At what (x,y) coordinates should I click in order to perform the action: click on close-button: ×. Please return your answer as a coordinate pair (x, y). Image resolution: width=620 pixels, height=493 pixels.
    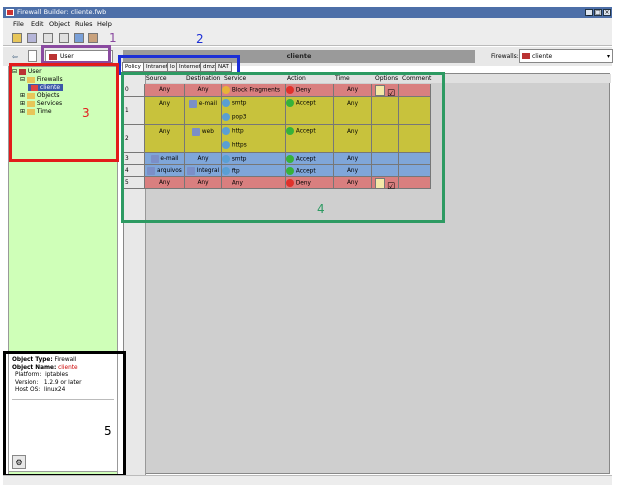
    Looking at the image, I should click on (607, 12).